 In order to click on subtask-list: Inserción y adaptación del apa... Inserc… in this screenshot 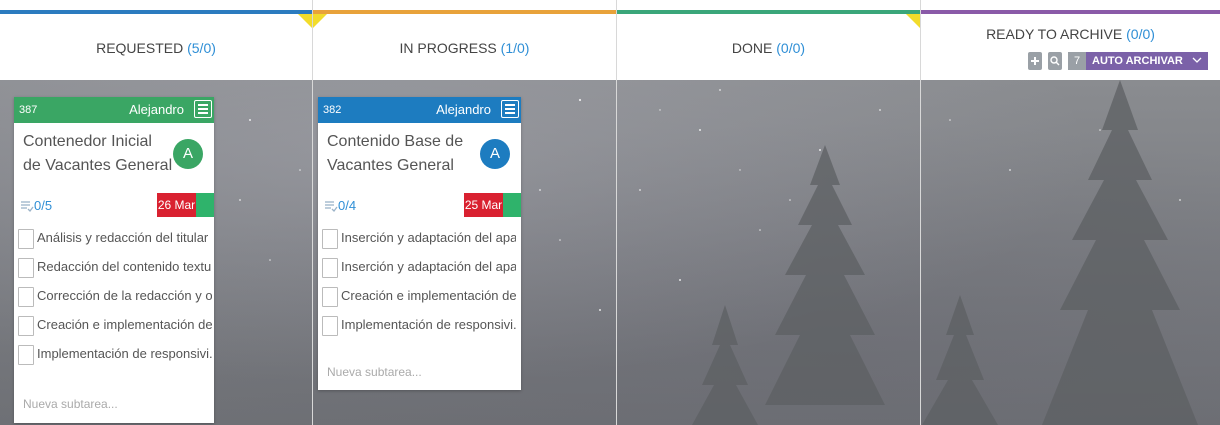, I will do `click(419, 283)`.